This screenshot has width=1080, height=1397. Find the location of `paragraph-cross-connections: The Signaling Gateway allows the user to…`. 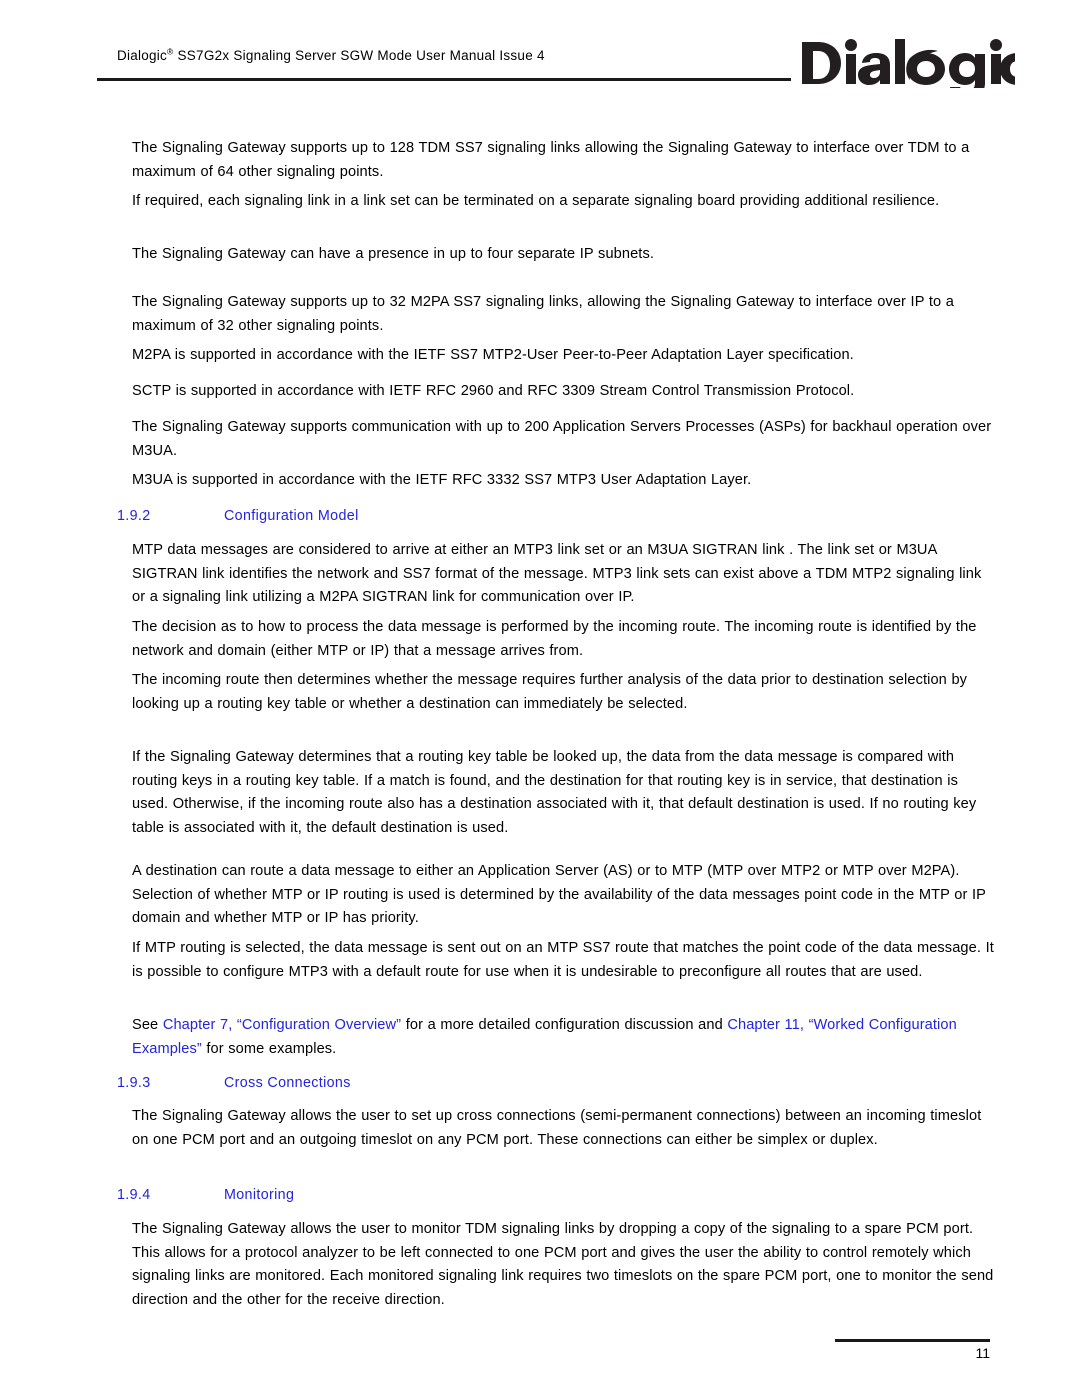

paragraph-cross-connections: The Signaling Gateway allows the user to… is located at coordinates (557, 1128).